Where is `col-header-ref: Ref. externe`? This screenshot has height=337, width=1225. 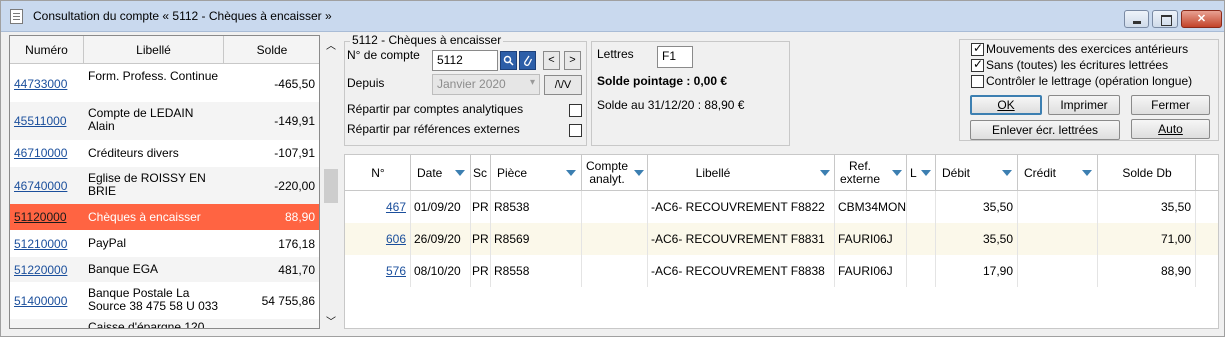 col-header-ref: Ref. externe is located at coordinates (871, 173).